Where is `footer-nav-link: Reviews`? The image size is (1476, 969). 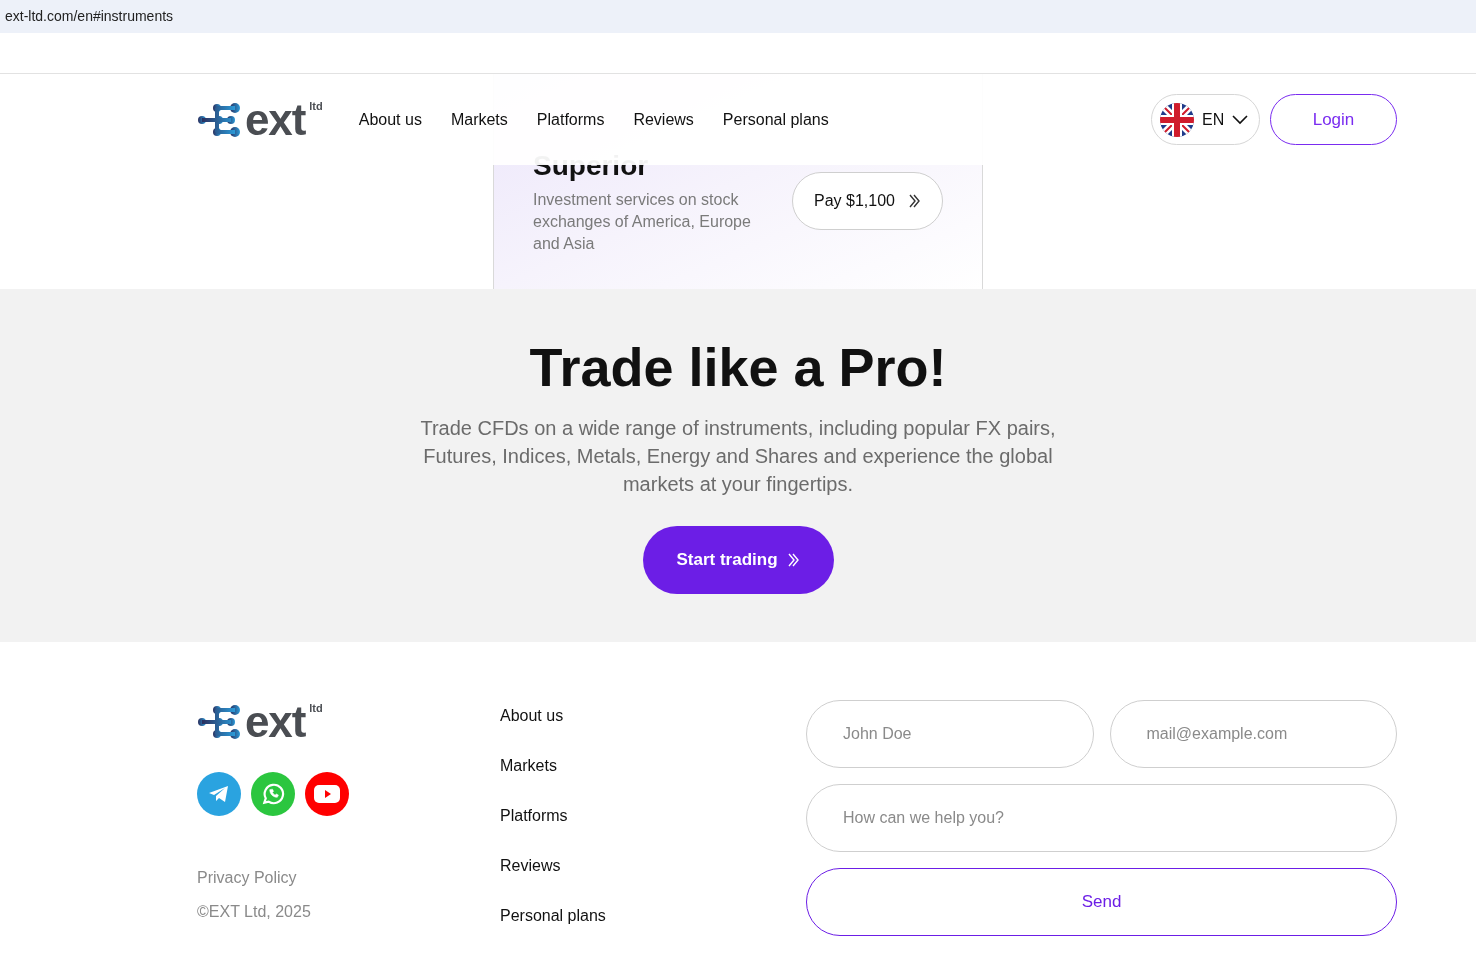 footer-nav-link: Reviews is located at coordinates (653, 866).